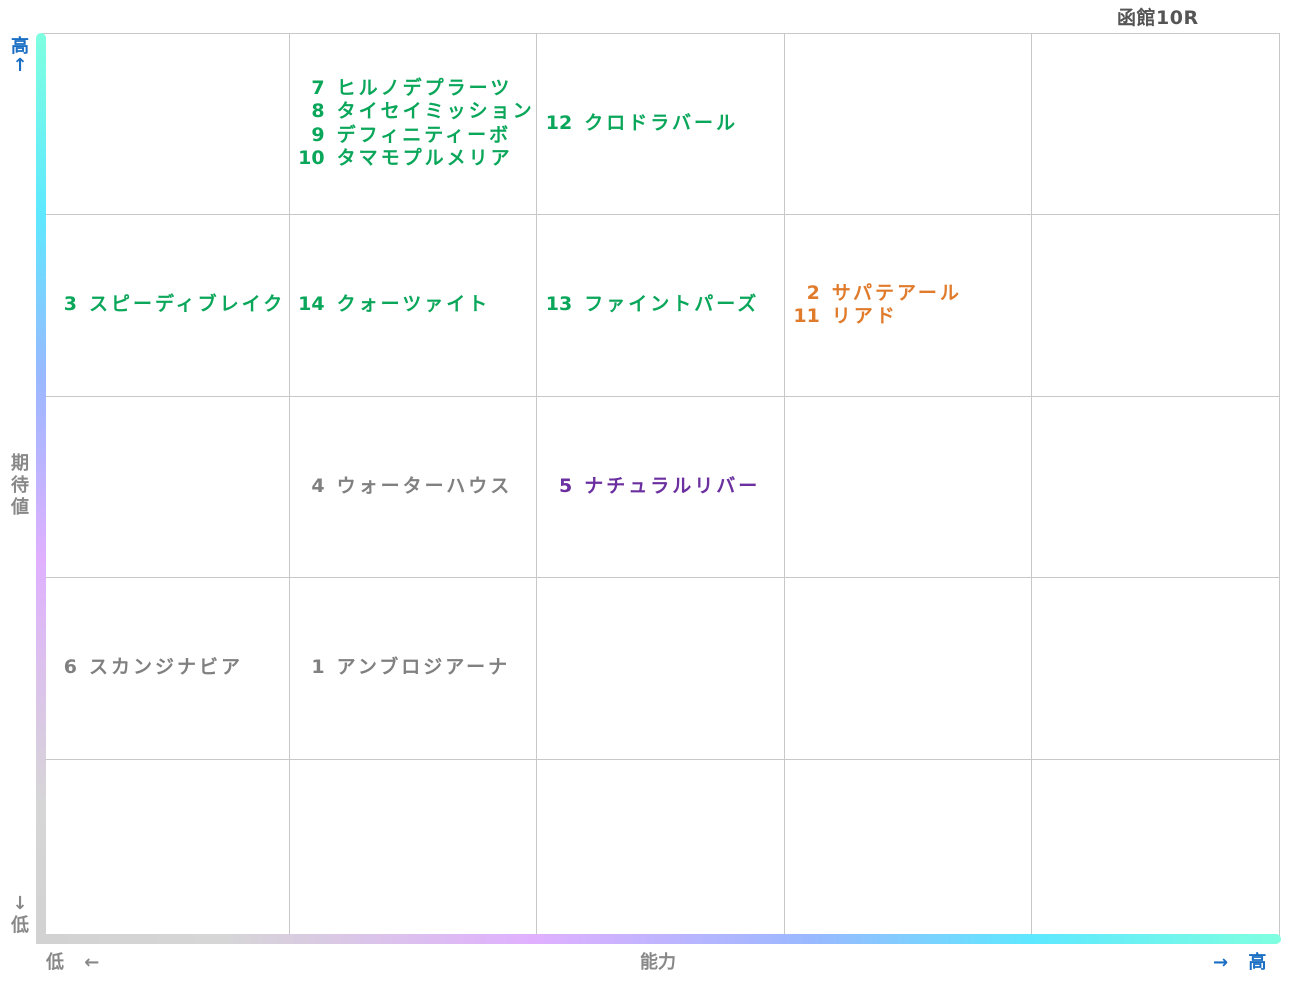 This screenshot has width=1291, height=983. I want to click on horse-number: 1, so click(318, 667).